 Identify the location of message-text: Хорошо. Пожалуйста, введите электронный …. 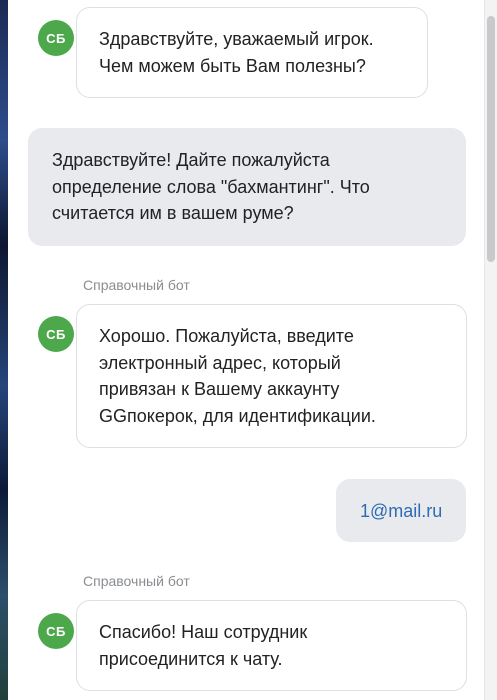
(237, 376).